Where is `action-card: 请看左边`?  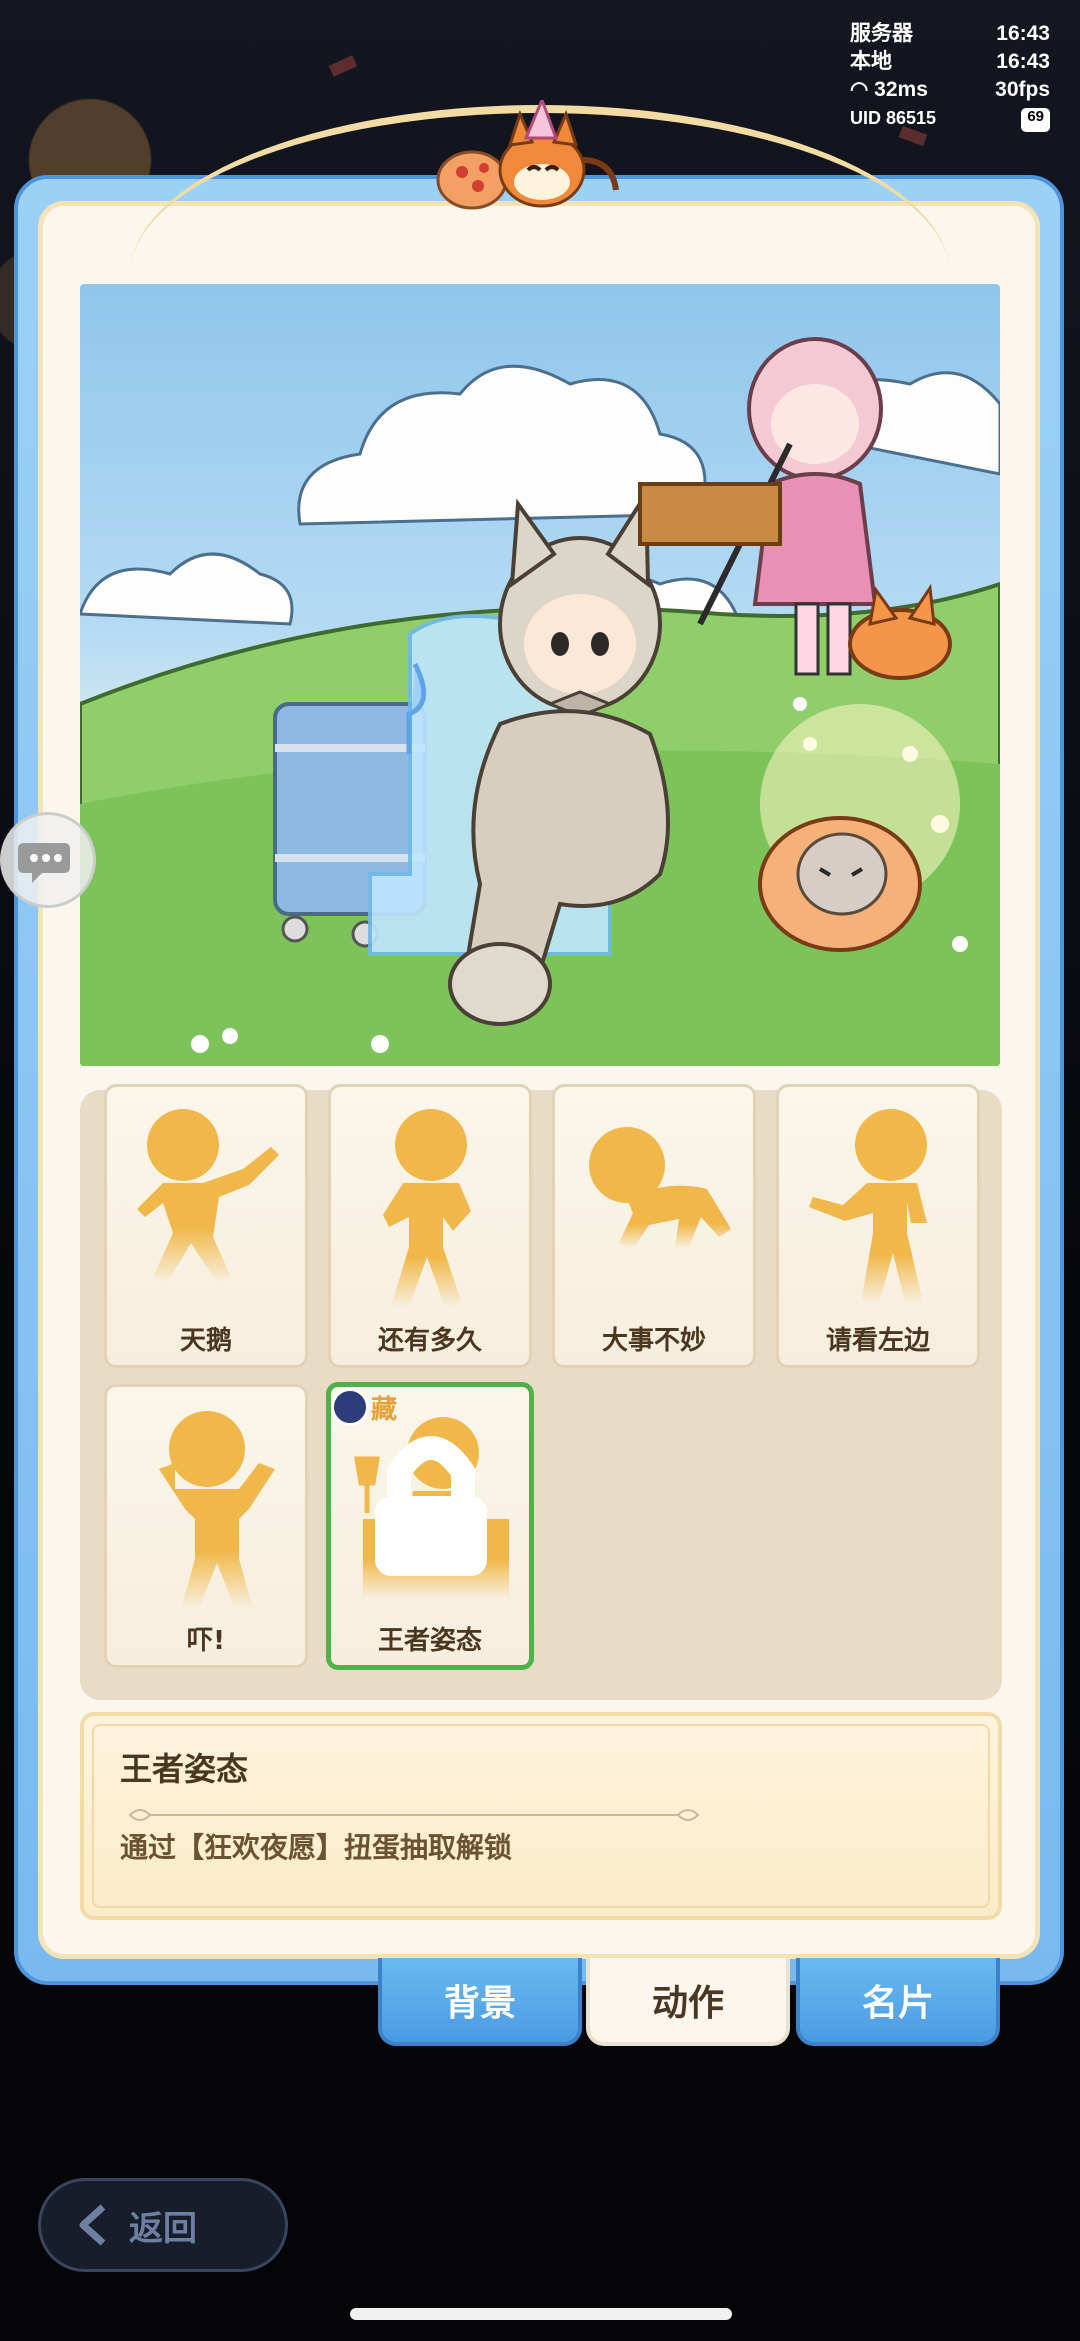
action-card: 请看左边 is located at coordinates (878, 1226).